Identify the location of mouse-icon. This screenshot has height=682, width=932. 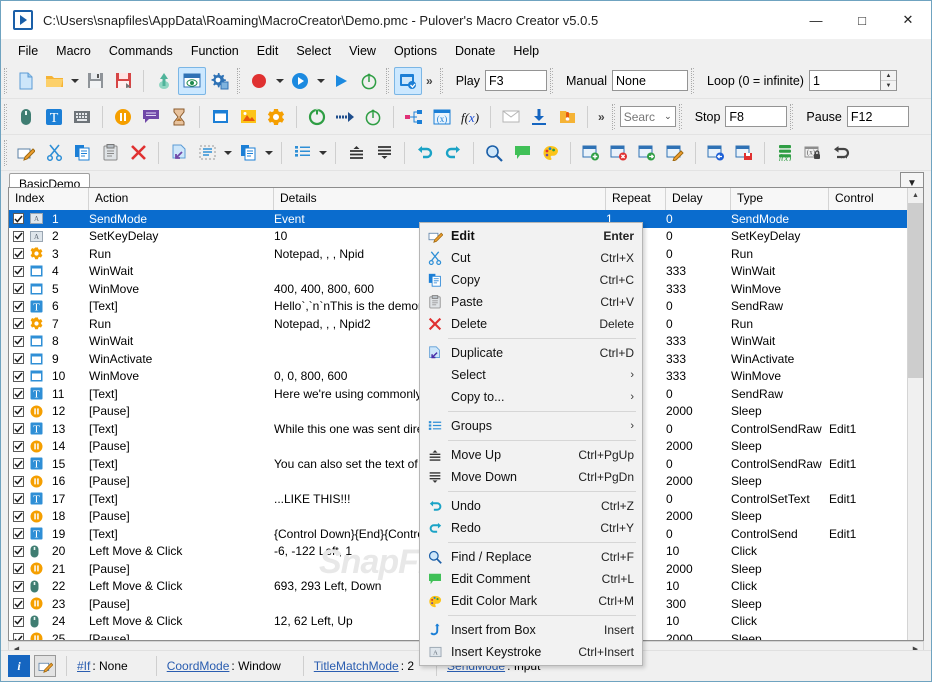
(26, 117).